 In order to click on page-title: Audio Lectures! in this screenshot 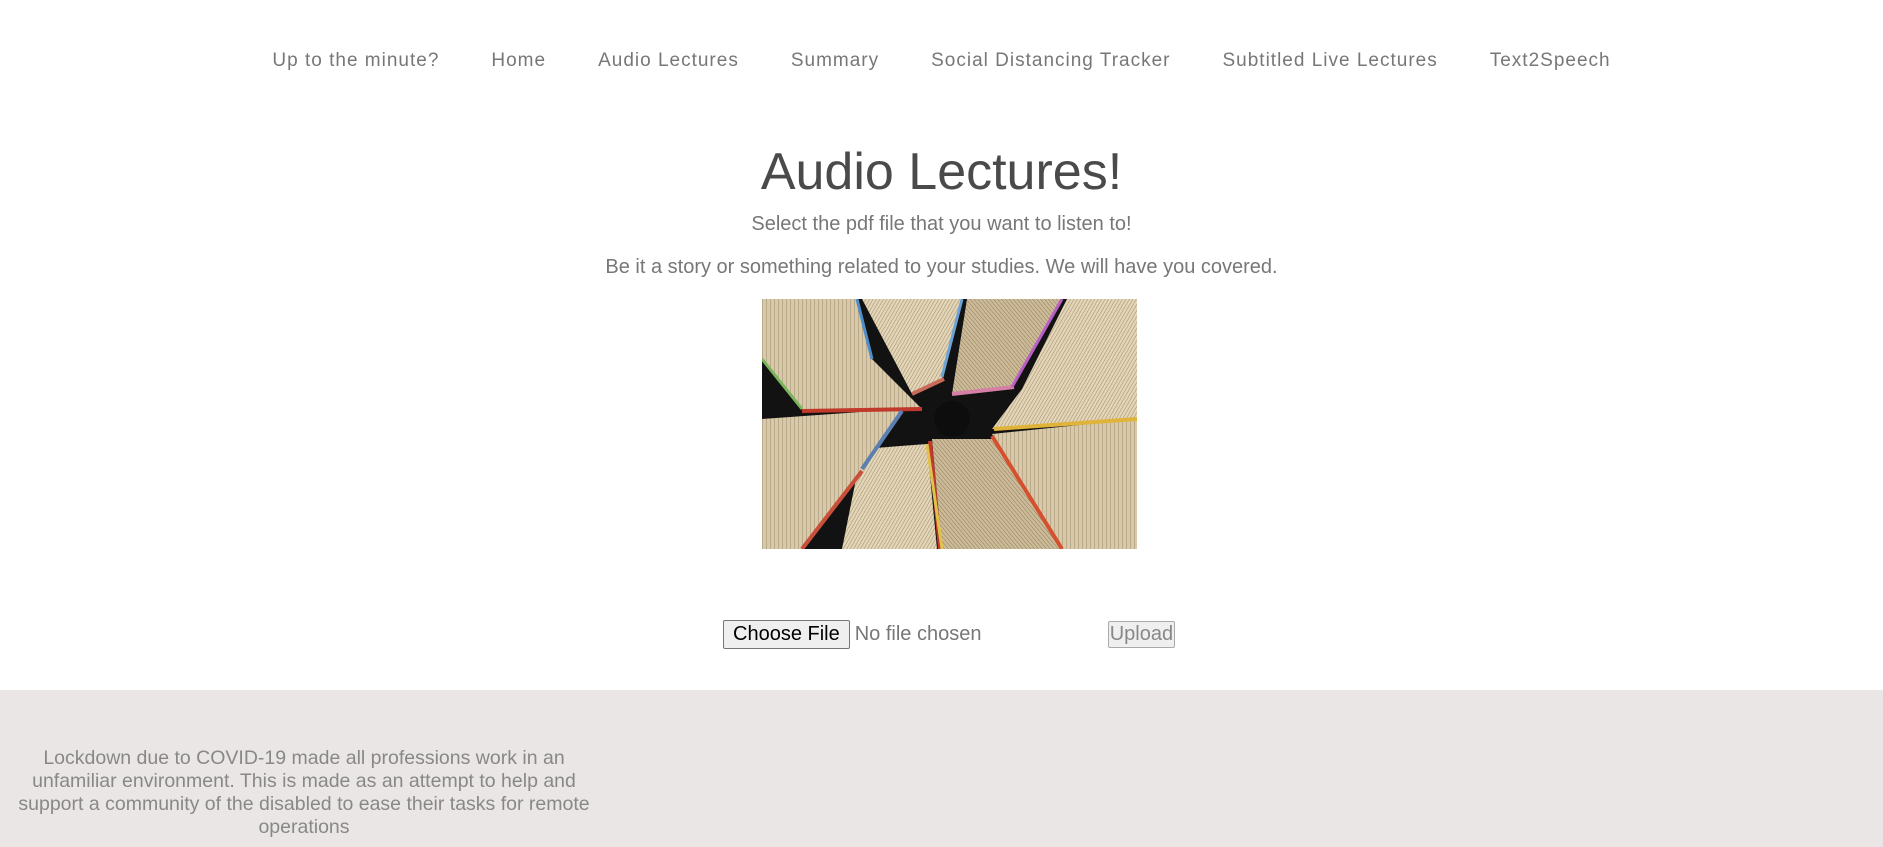, I will do `click(941, 172)`.